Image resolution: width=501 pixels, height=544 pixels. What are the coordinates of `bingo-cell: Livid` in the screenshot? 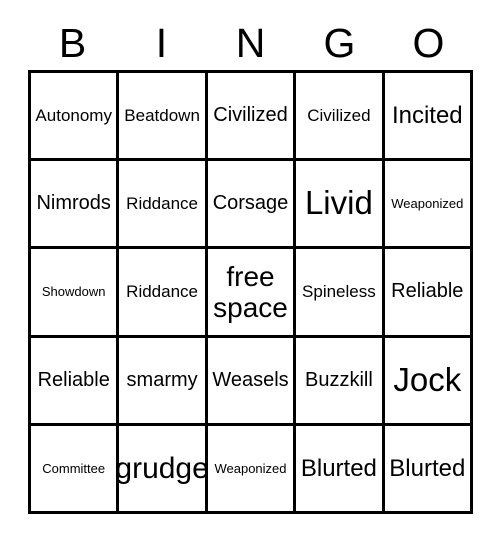 It's located at (340, 205).